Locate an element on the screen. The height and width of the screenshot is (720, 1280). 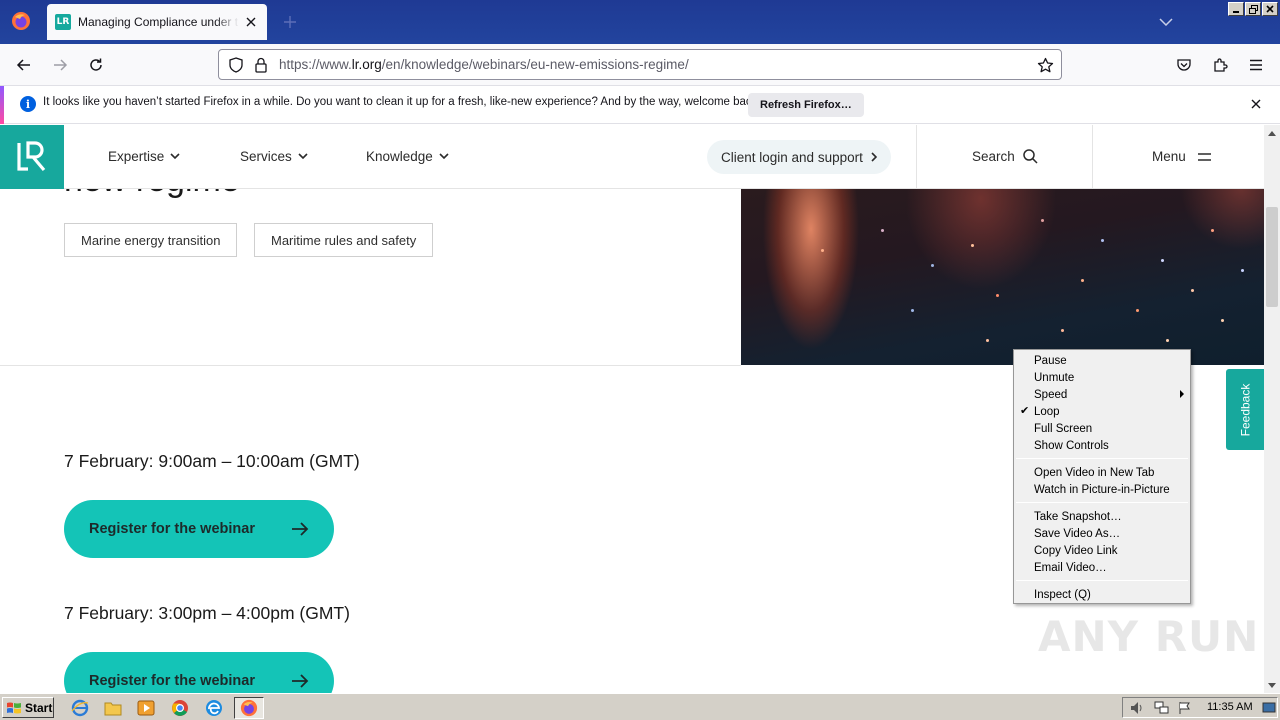
arrow-right-icon is located at coordinates (300, 681).